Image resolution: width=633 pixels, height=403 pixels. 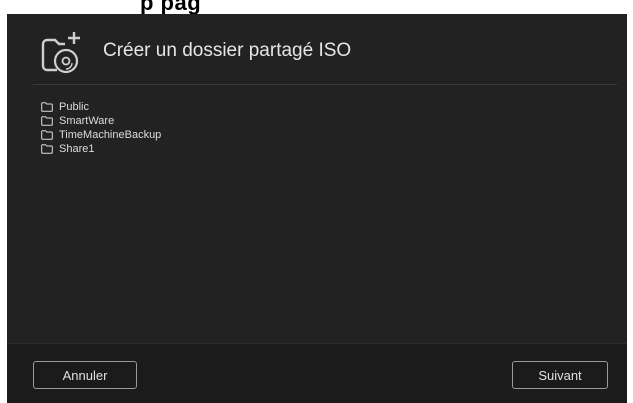 What do you see at coordinates (227, 50) in the screenshot?
I see `dialog-title: Créer un dossier partagé ISO` at bounding box center [227, 50].